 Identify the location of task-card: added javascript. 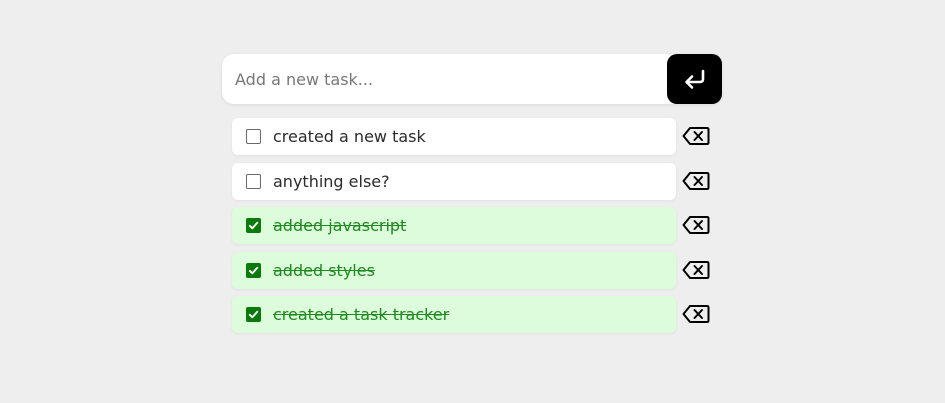
(454, 225).